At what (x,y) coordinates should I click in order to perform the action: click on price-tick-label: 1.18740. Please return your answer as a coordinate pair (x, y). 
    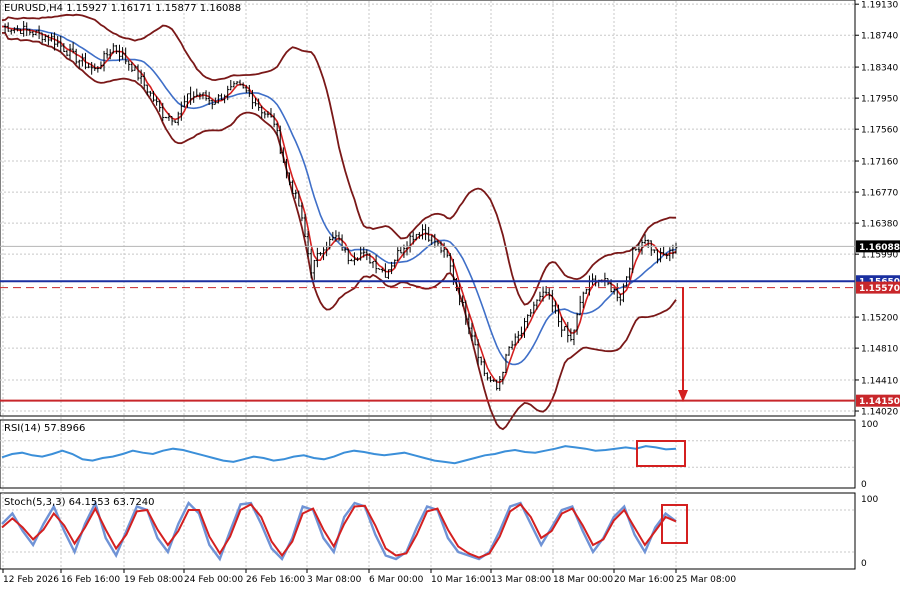
    Looking at the image, I should click on (879, 37).